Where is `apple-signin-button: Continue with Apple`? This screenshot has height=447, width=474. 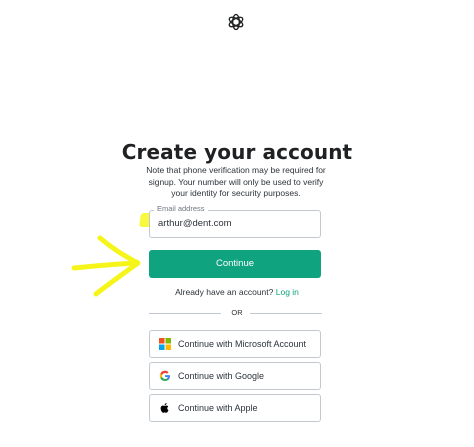 apple-signin-button: Continue with Apple is located at coordinates (235, 408).